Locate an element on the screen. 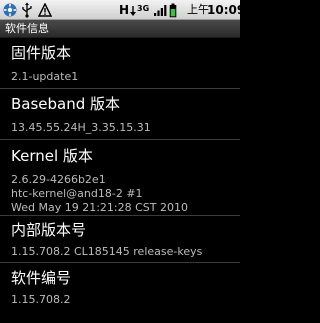 This screenshot has width=320, height=323. item-title: 固件版本 is located at coordinates (41, 53).